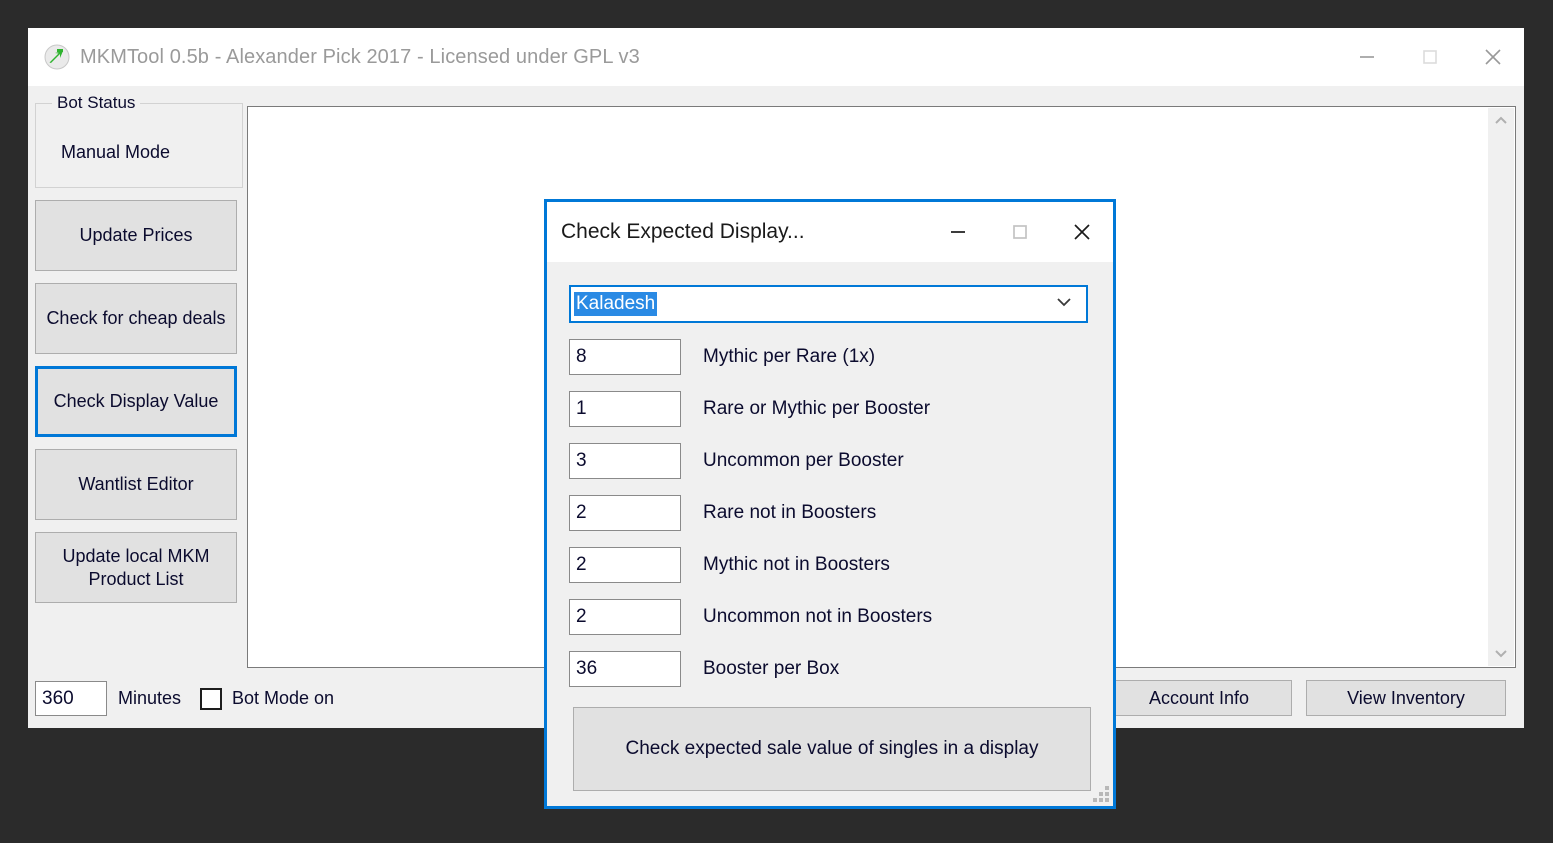 This screenshot has height=843, width=1553. Describe the element at coordinates (150, 698) in the screenshot. I see `minutes-label: Minutes` at that location.